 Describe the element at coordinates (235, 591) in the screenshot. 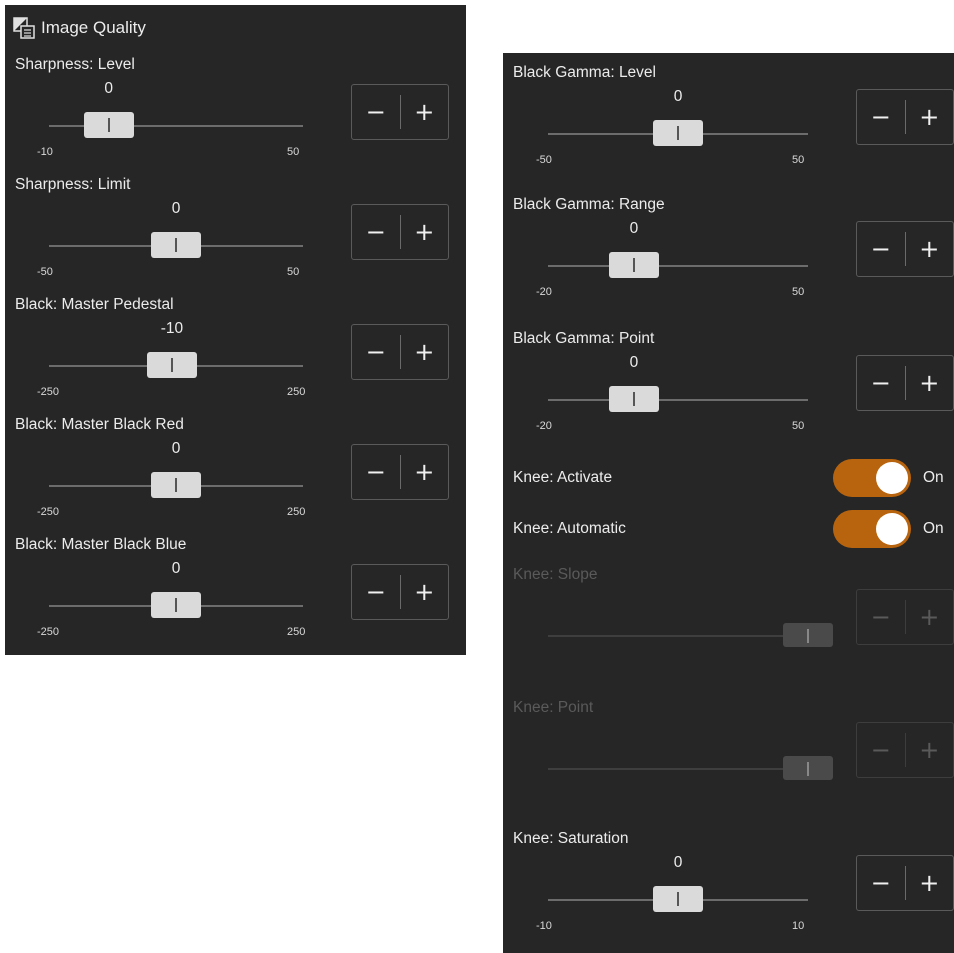

I see `black-master-black-blue-slider-block: Black: Master Black Blue 0 -250 250 − +` at that location.